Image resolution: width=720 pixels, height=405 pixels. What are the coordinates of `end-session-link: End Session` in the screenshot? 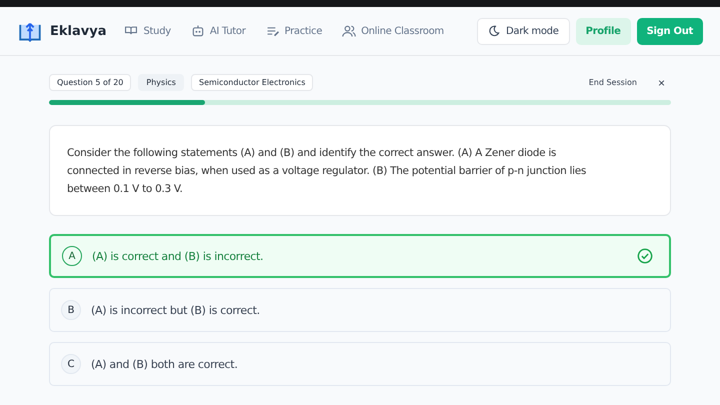 It's located at (612, 82).